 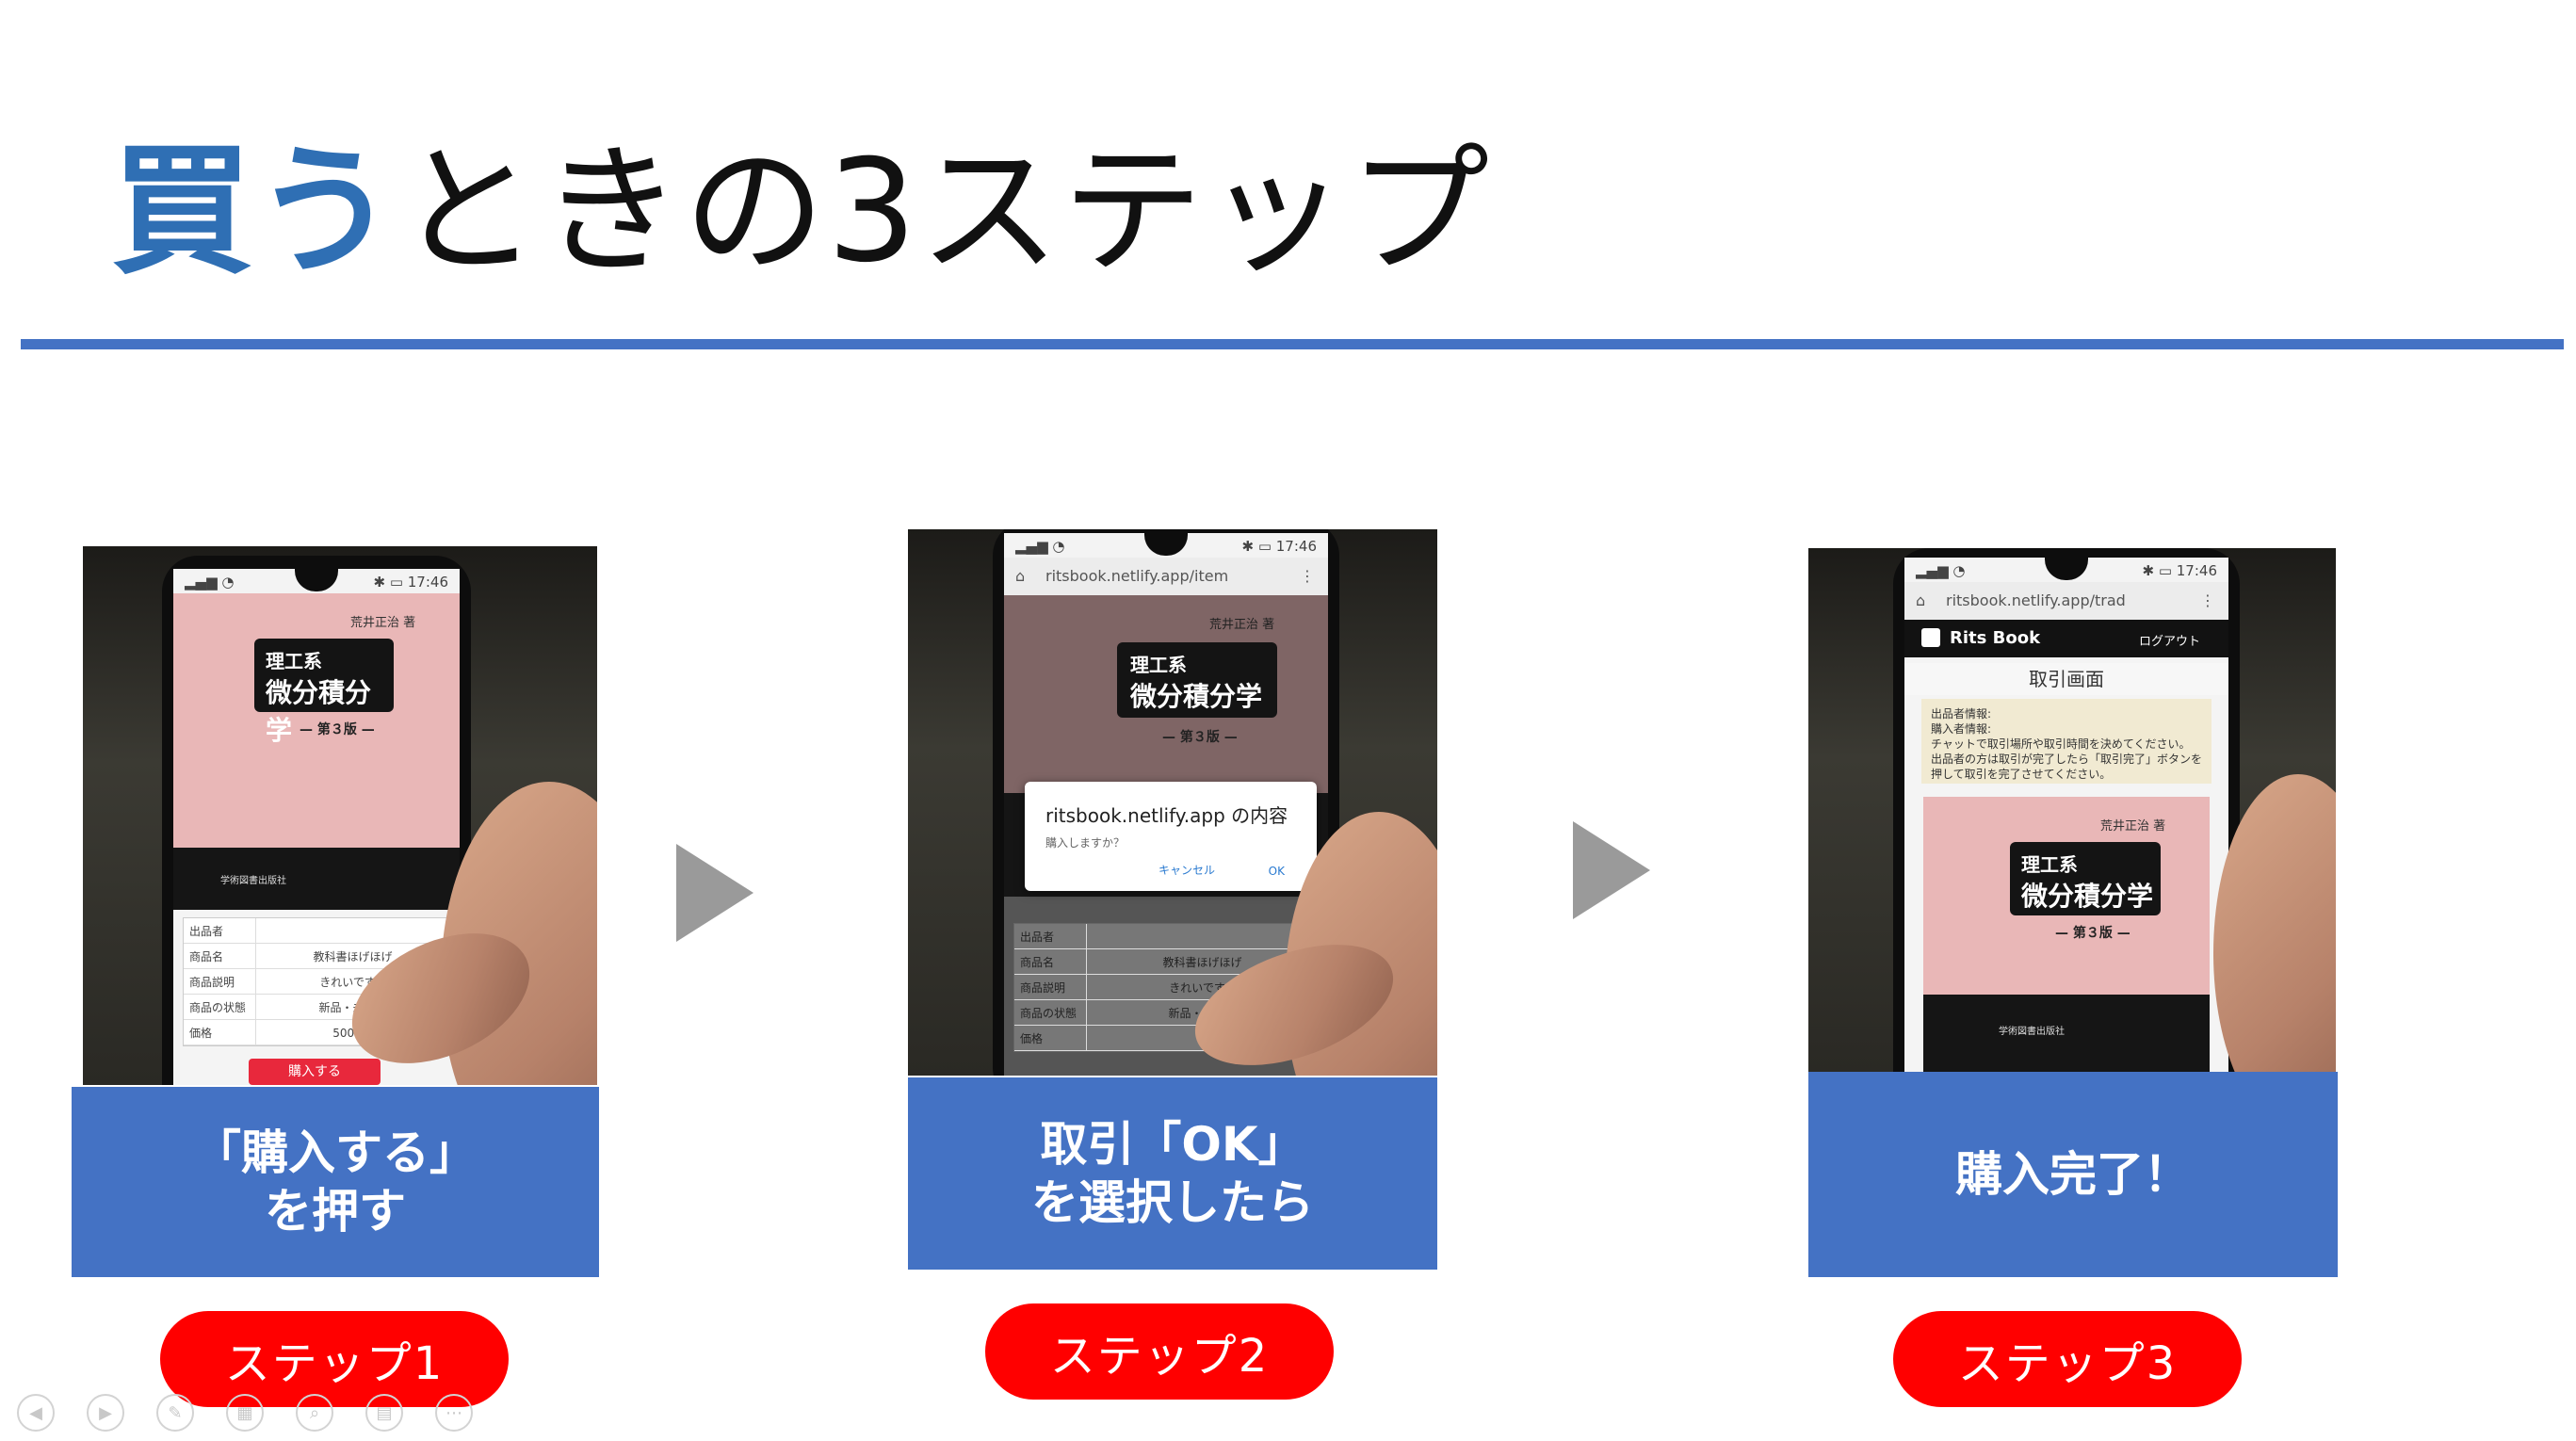 What do you see at coordinates (314, 1413) in the screenshot?
I see `zoom-icon: ⌕` at bounding box center [314, 1413].